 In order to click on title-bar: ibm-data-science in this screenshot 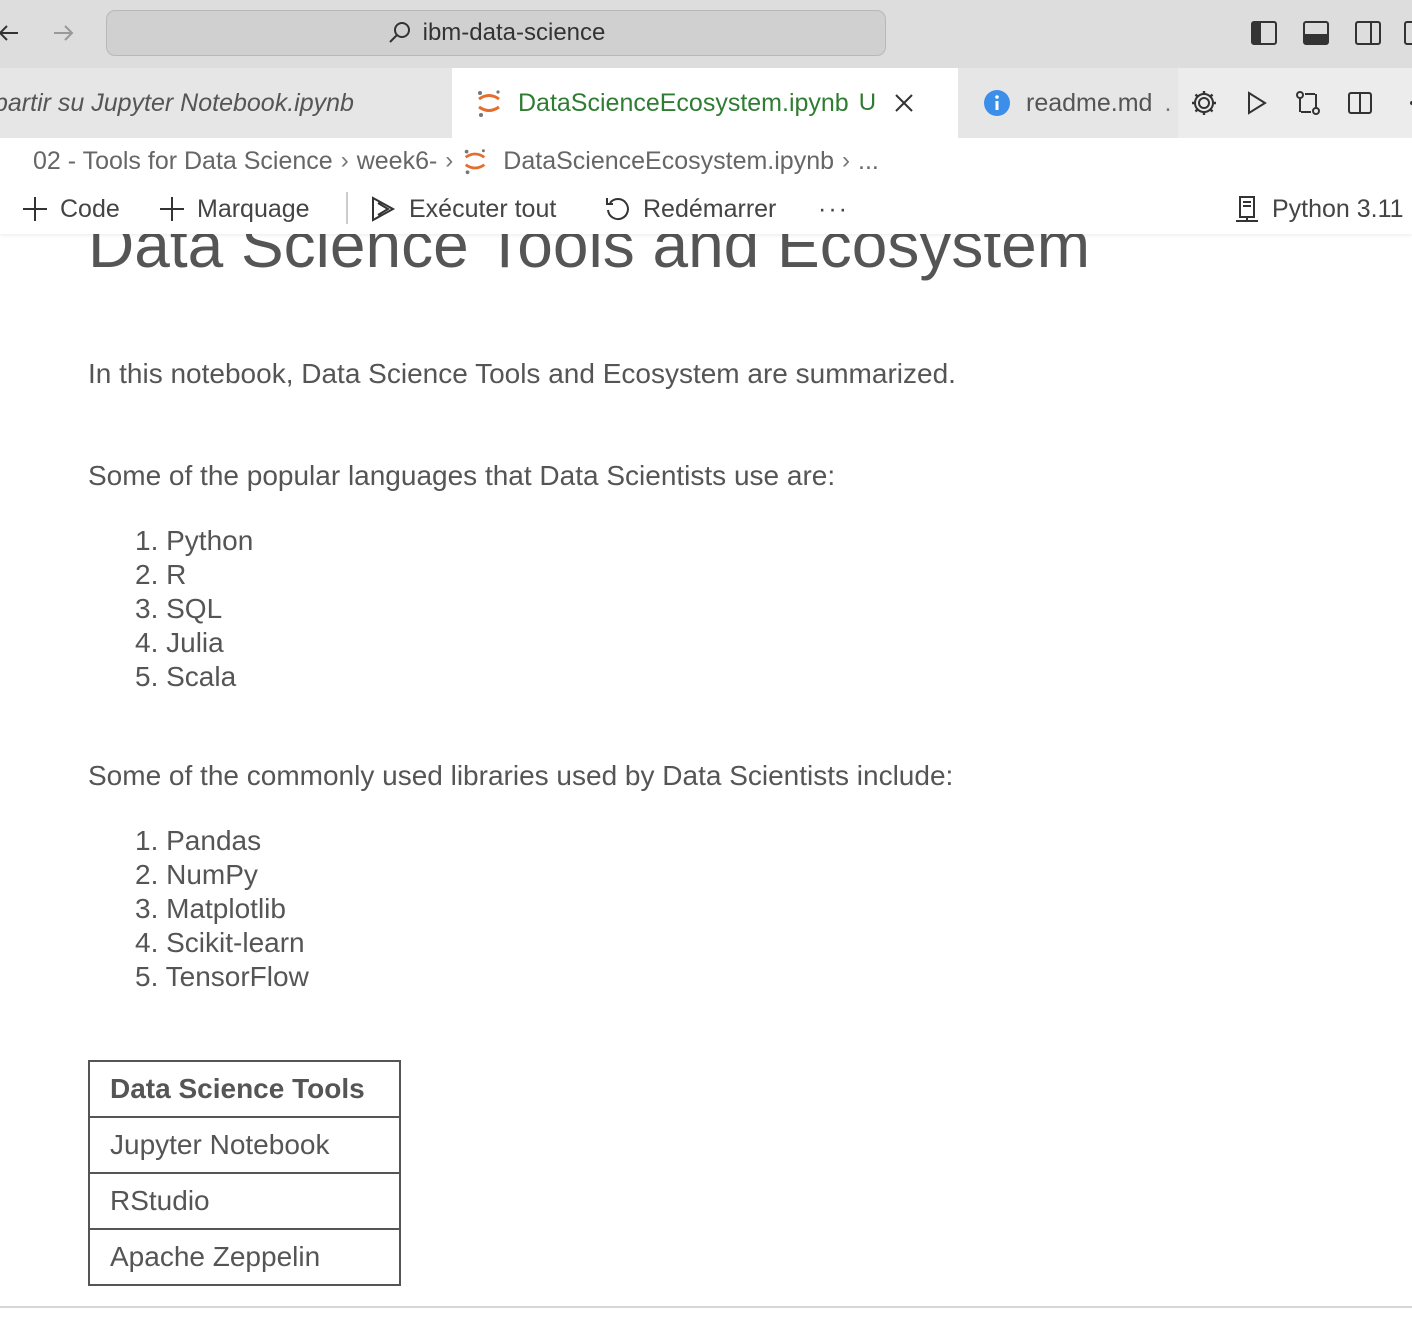, I will do `click(706, 34)`.